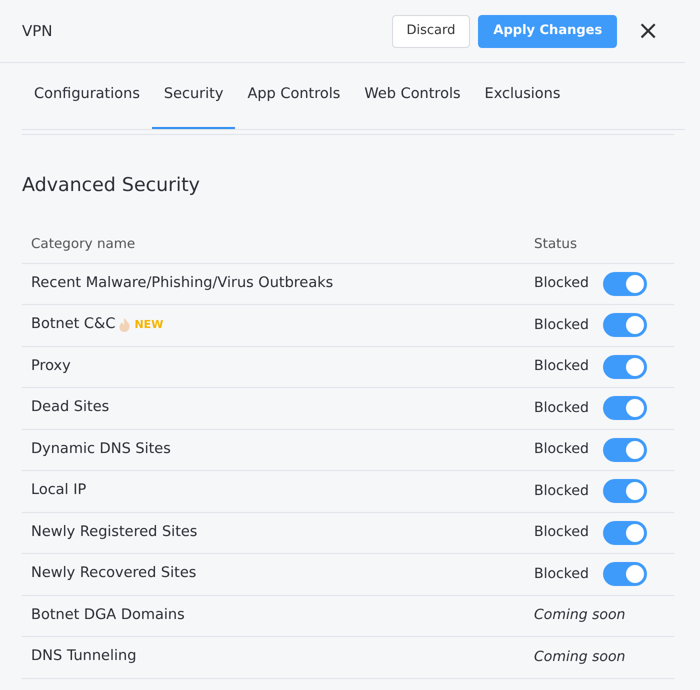 This screenshot has height=690, width=700. I want to click on new-label: NEW, so click(149, 325).